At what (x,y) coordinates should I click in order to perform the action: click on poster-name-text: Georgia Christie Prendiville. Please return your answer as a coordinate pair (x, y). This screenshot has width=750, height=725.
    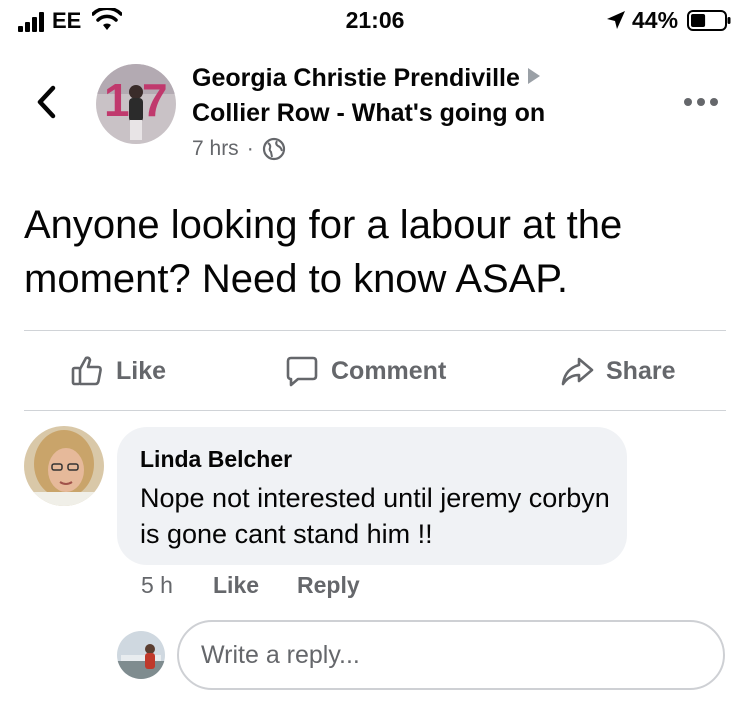
    Looking at the image, I should click on (356, 78).